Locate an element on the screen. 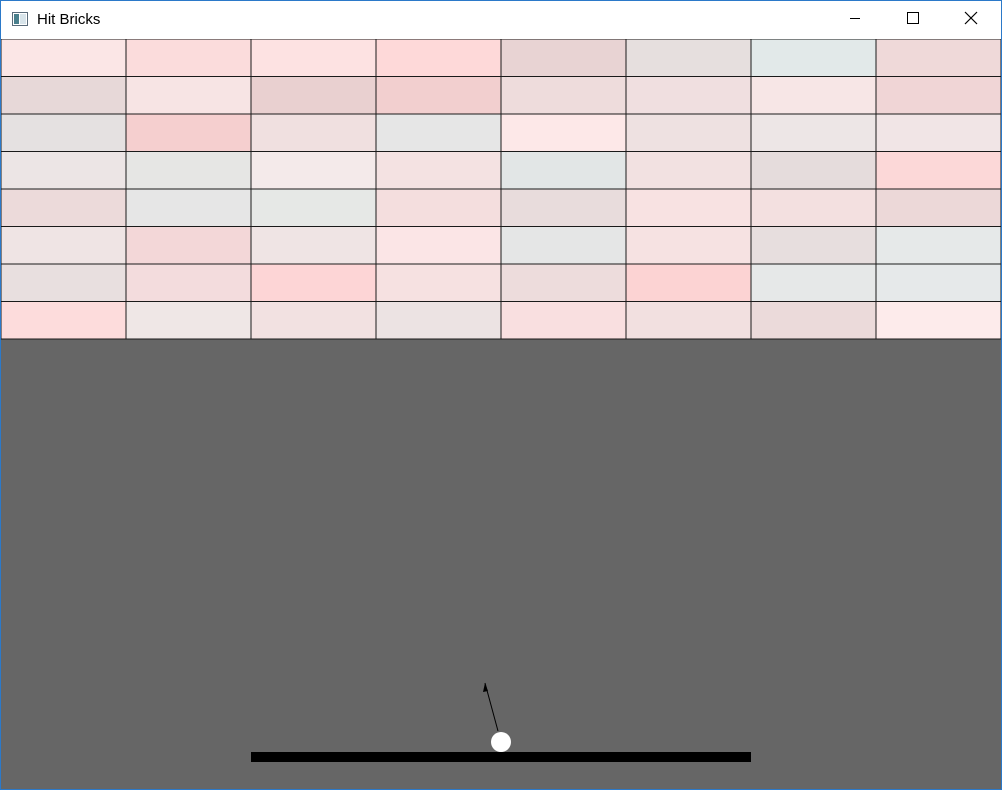 The height and width of the screenshot is (790, 1002). title-bar: Hit Bricks is located at coordinates (501, 20).